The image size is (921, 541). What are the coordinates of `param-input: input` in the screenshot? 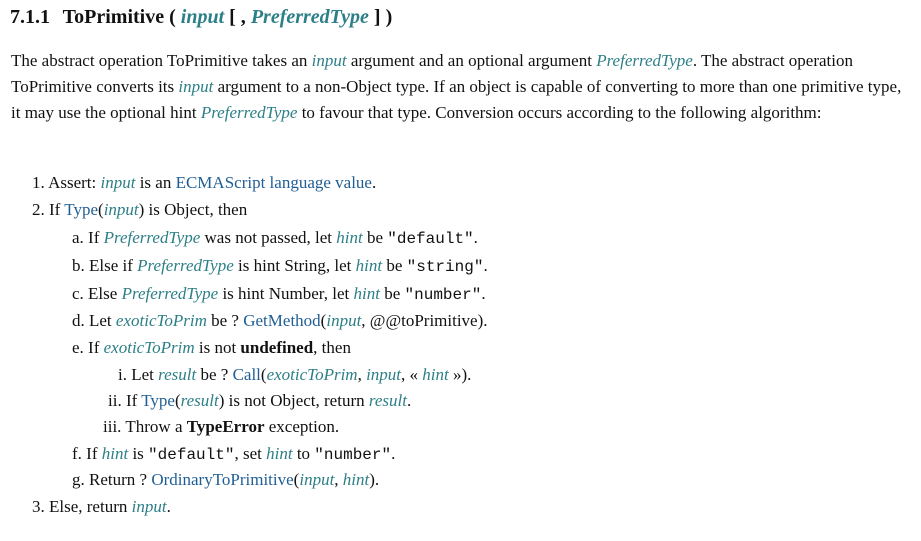 It's located at (202, 17).